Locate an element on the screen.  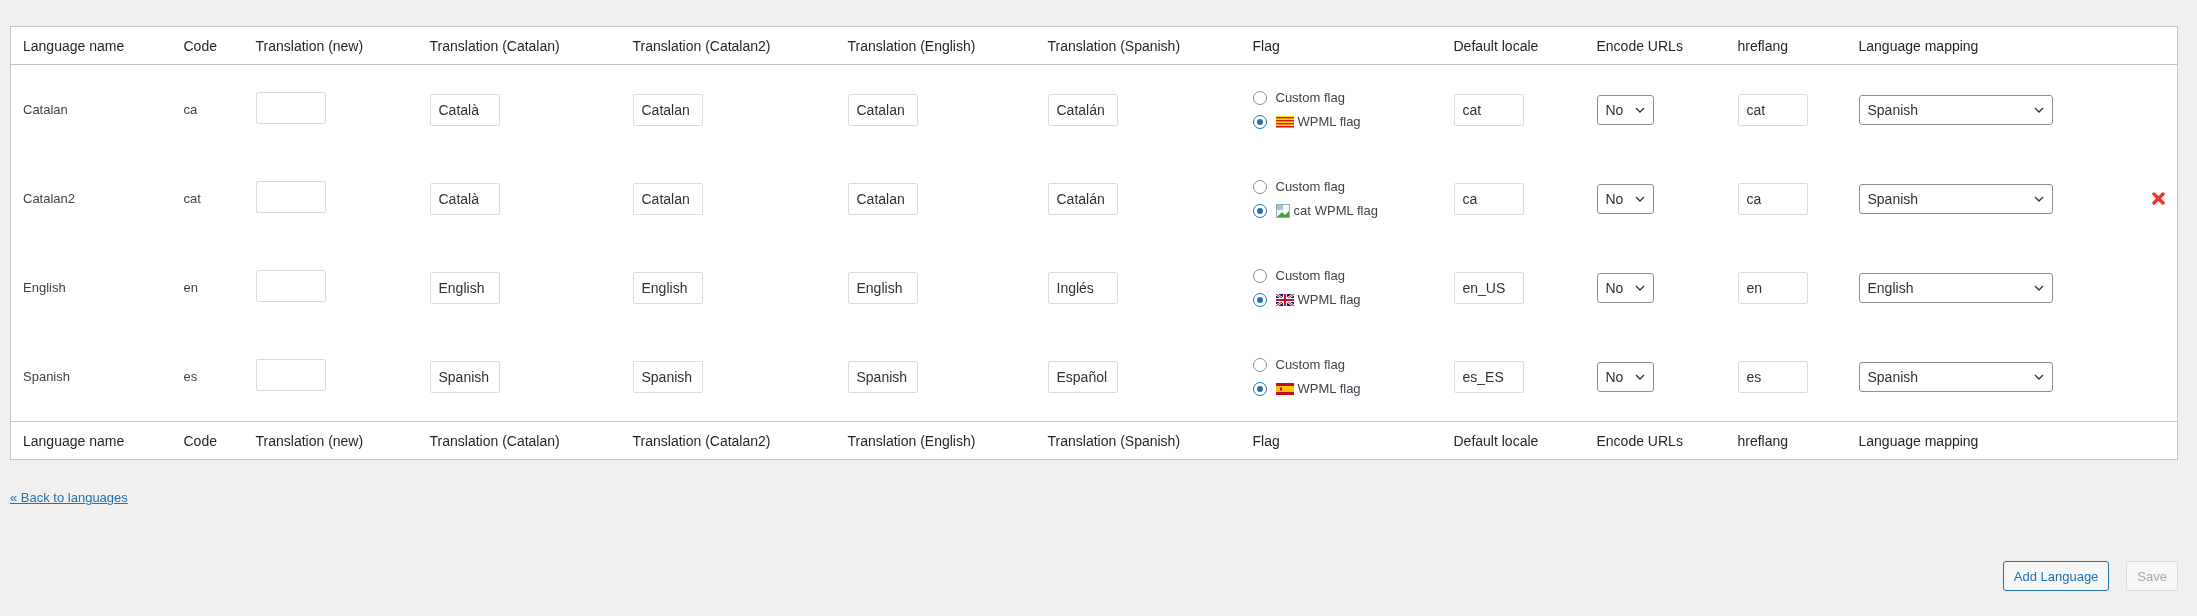
default-locale-field: ca is located at coordinates (1488, 198).